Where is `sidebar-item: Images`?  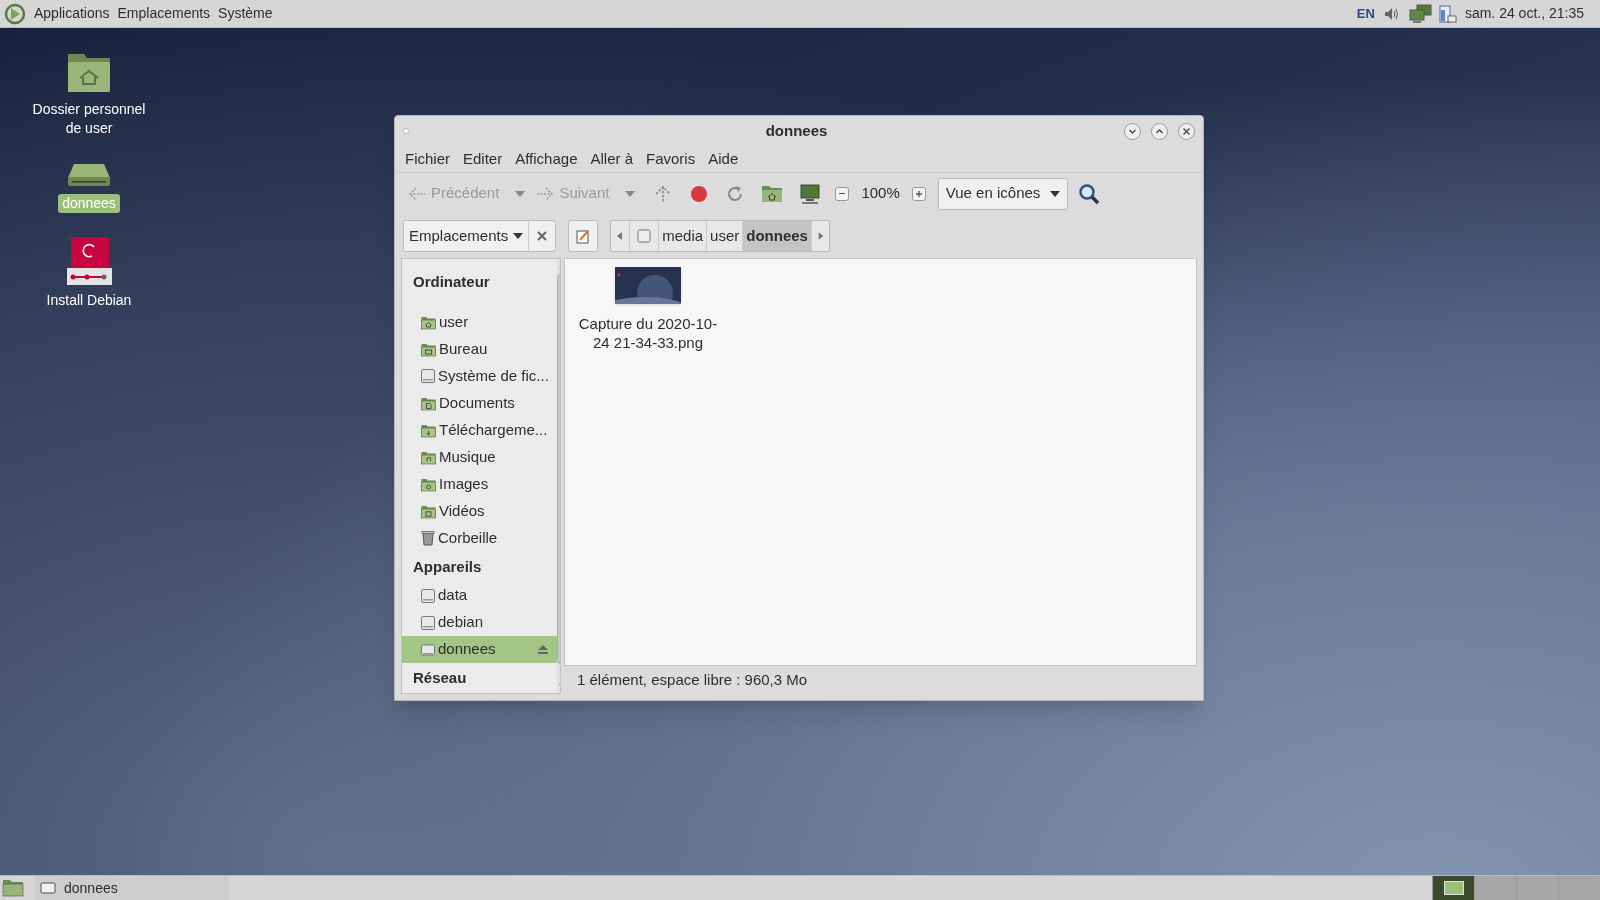
sidebar-item: Images is located at coordinates (479, 484).